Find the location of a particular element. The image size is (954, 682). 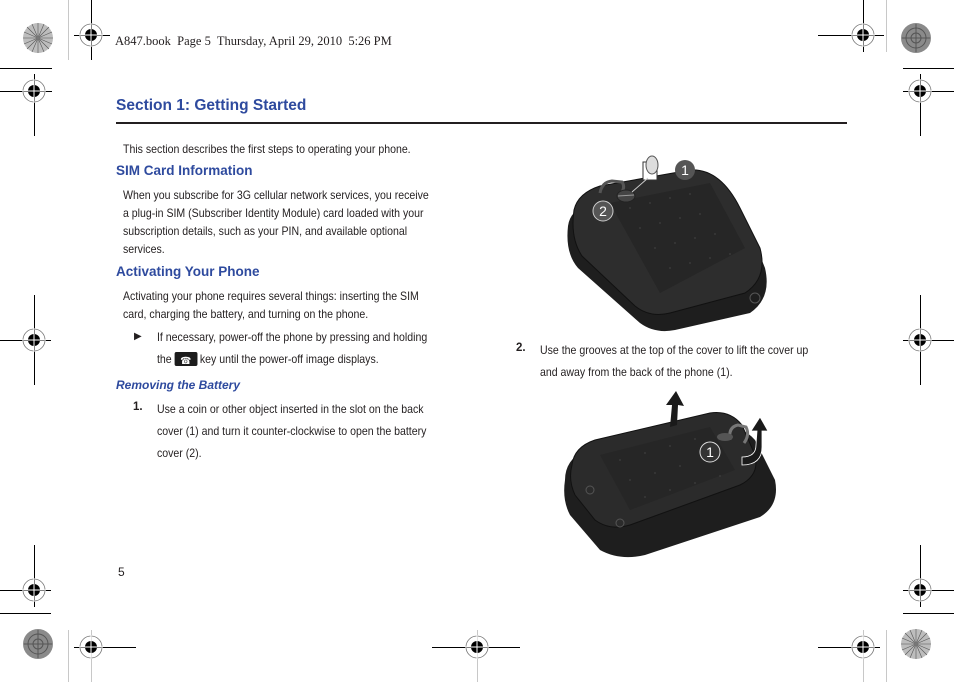

page-number: 5 is located at coordinates (121, 572).